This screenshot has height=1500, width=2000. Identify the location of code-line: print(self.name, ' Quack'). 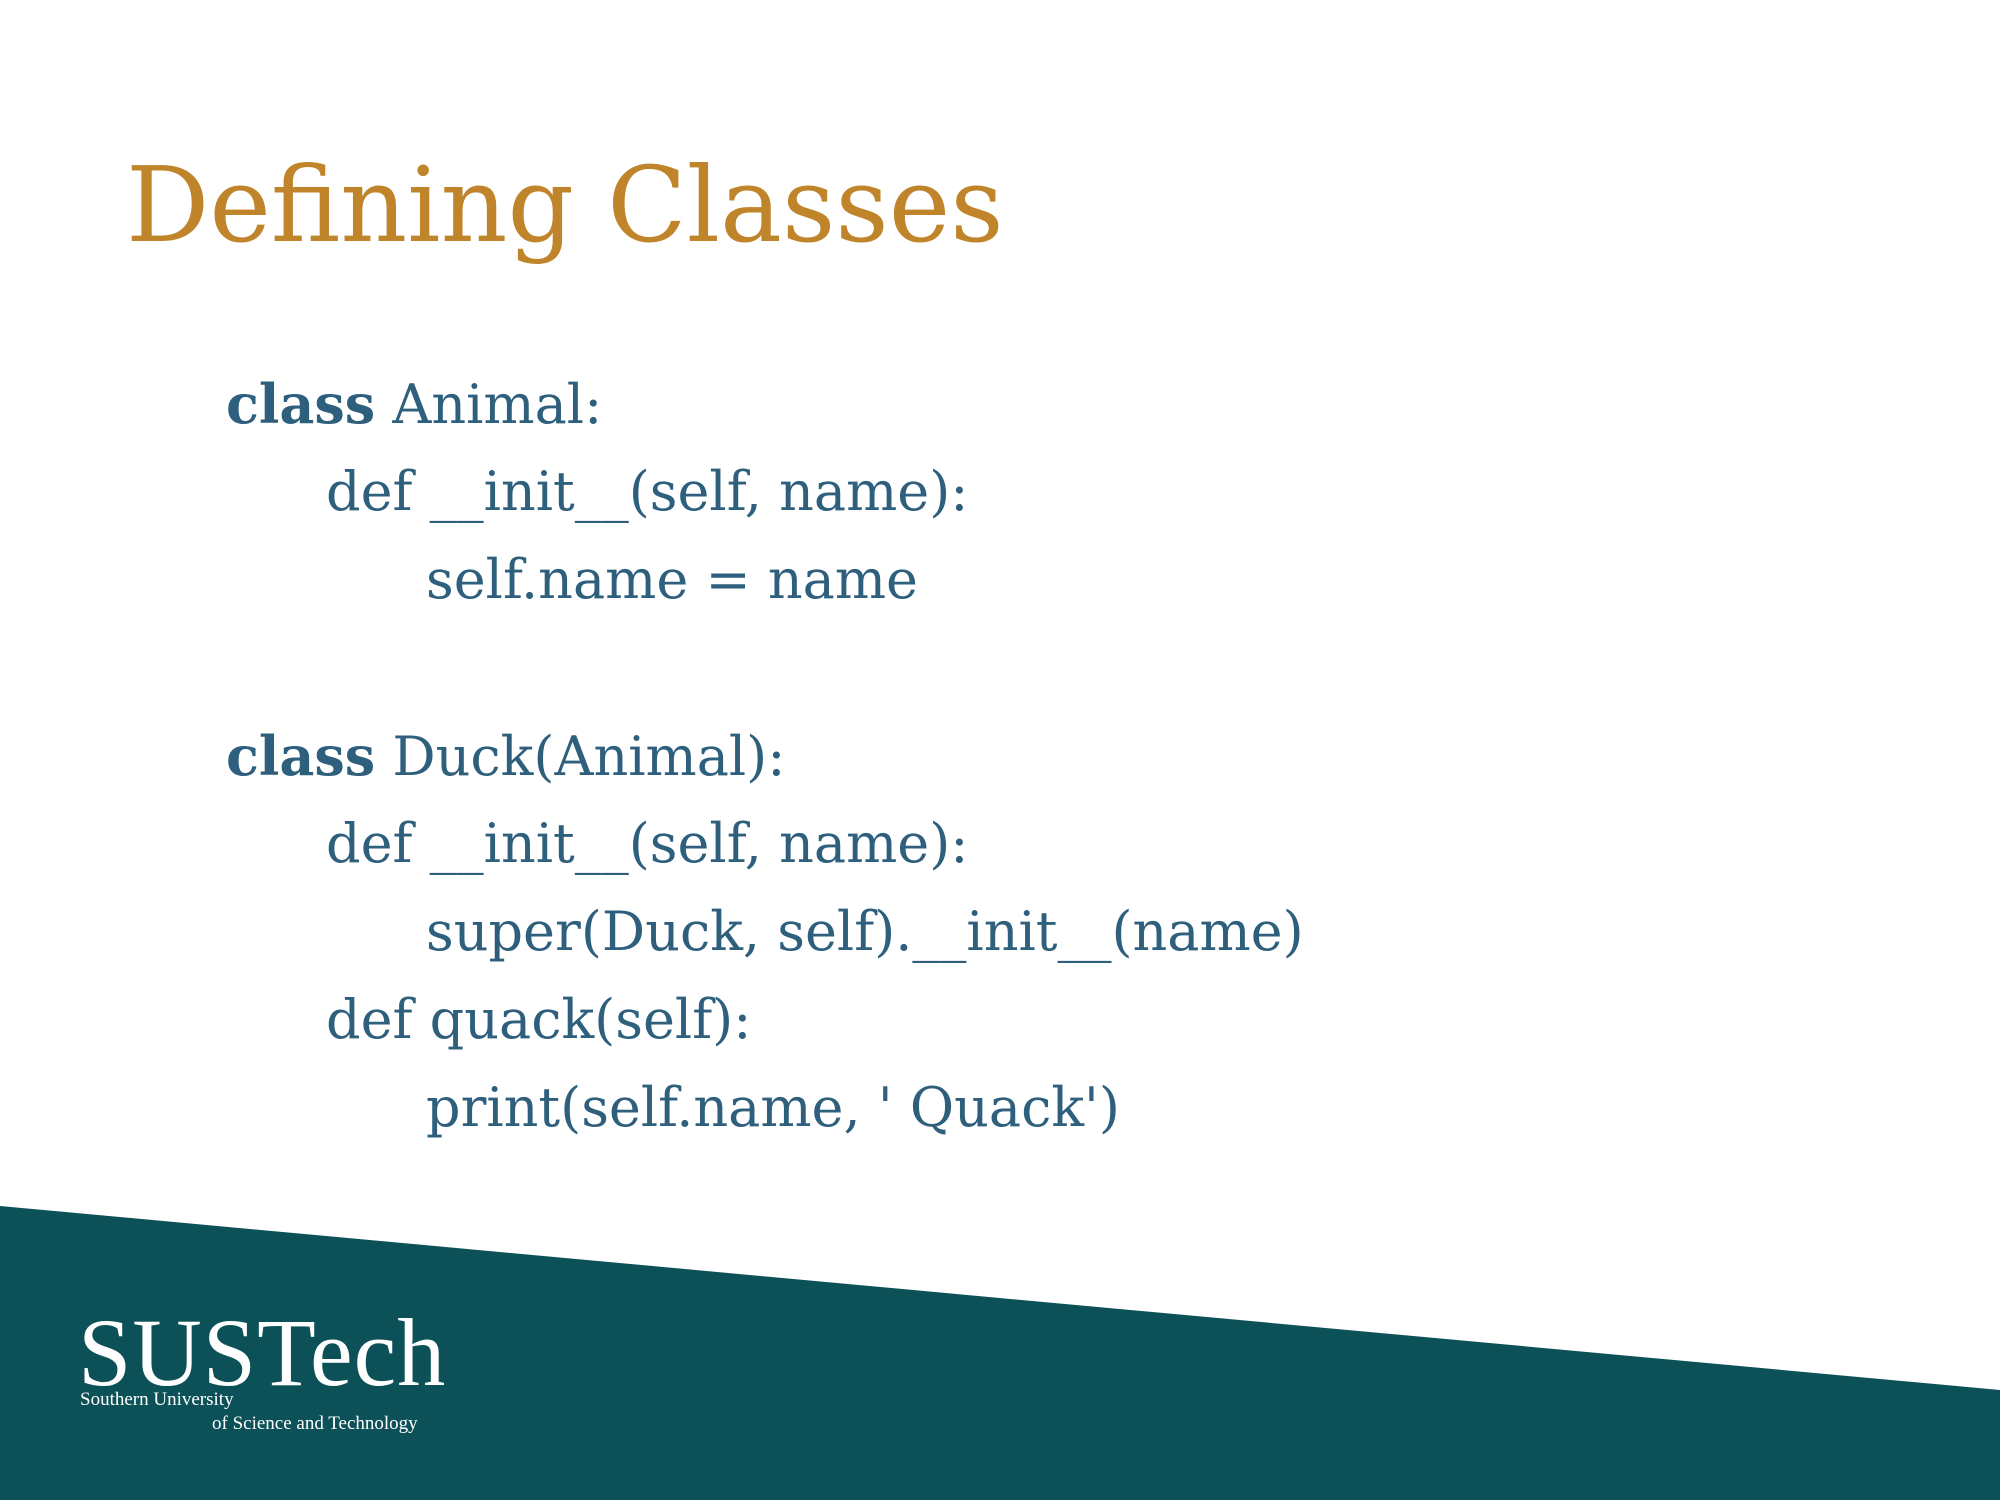
(773, 1108).